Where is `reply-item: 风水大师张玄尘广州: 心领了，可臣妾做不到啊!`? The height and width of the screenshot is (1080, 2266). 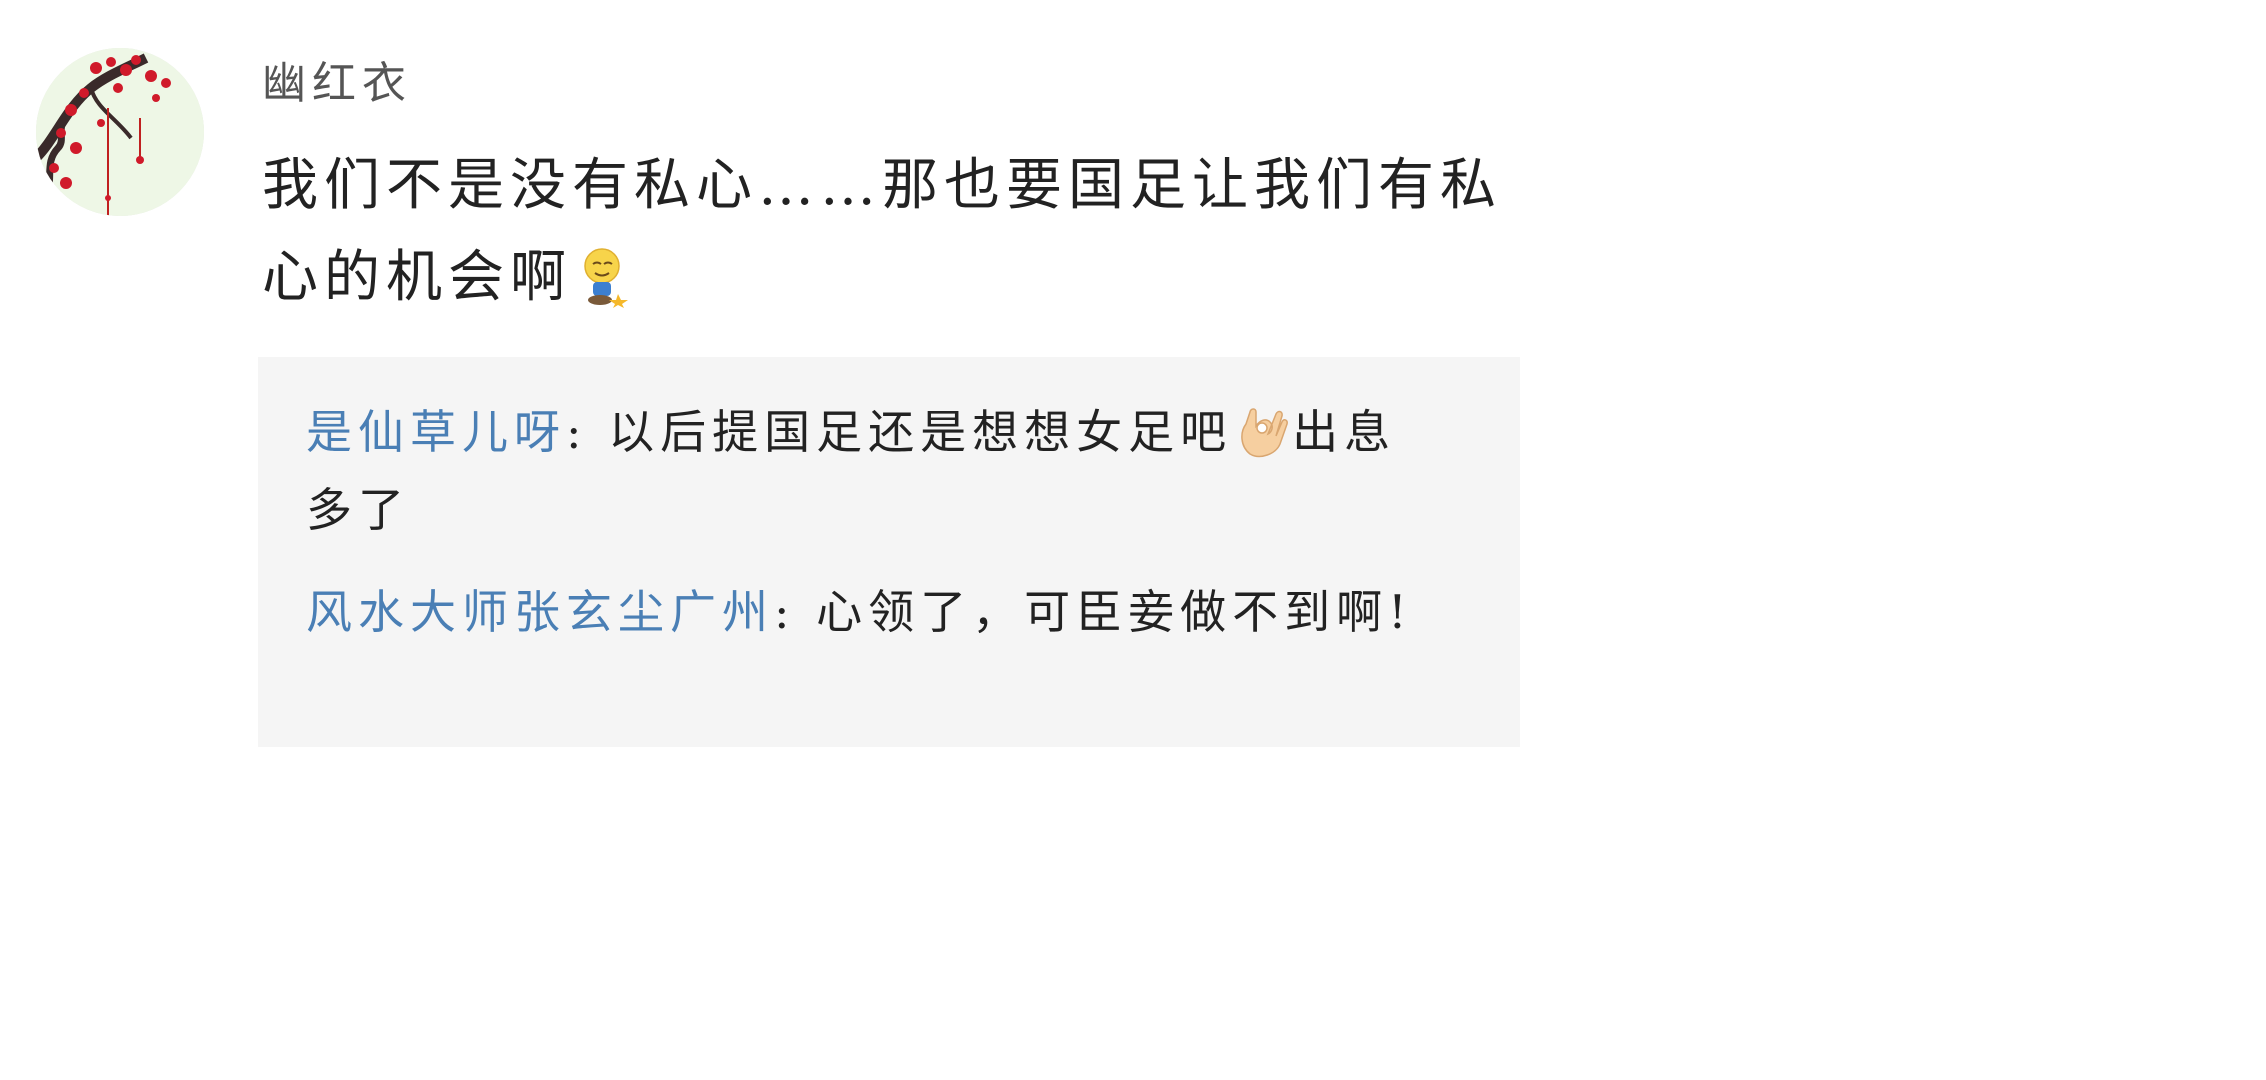
reply-item: 风水大师张玄尘广州: 心领了，可臣妾做不到啊! is located at coordinates (871, 612).